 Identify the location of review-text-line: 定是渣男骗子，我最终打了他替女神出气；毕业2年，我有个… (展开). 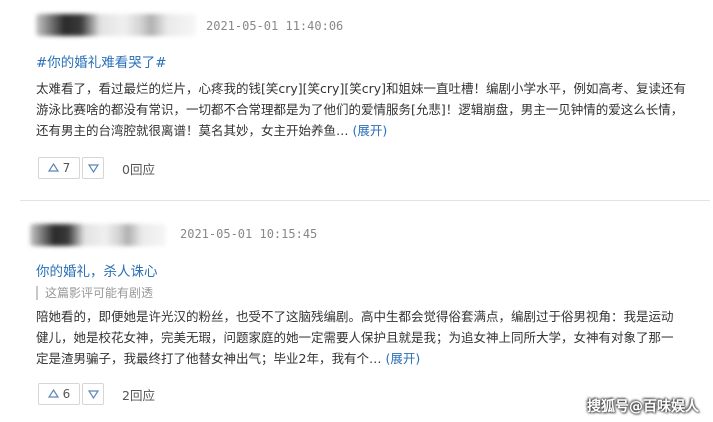
(371, 358).